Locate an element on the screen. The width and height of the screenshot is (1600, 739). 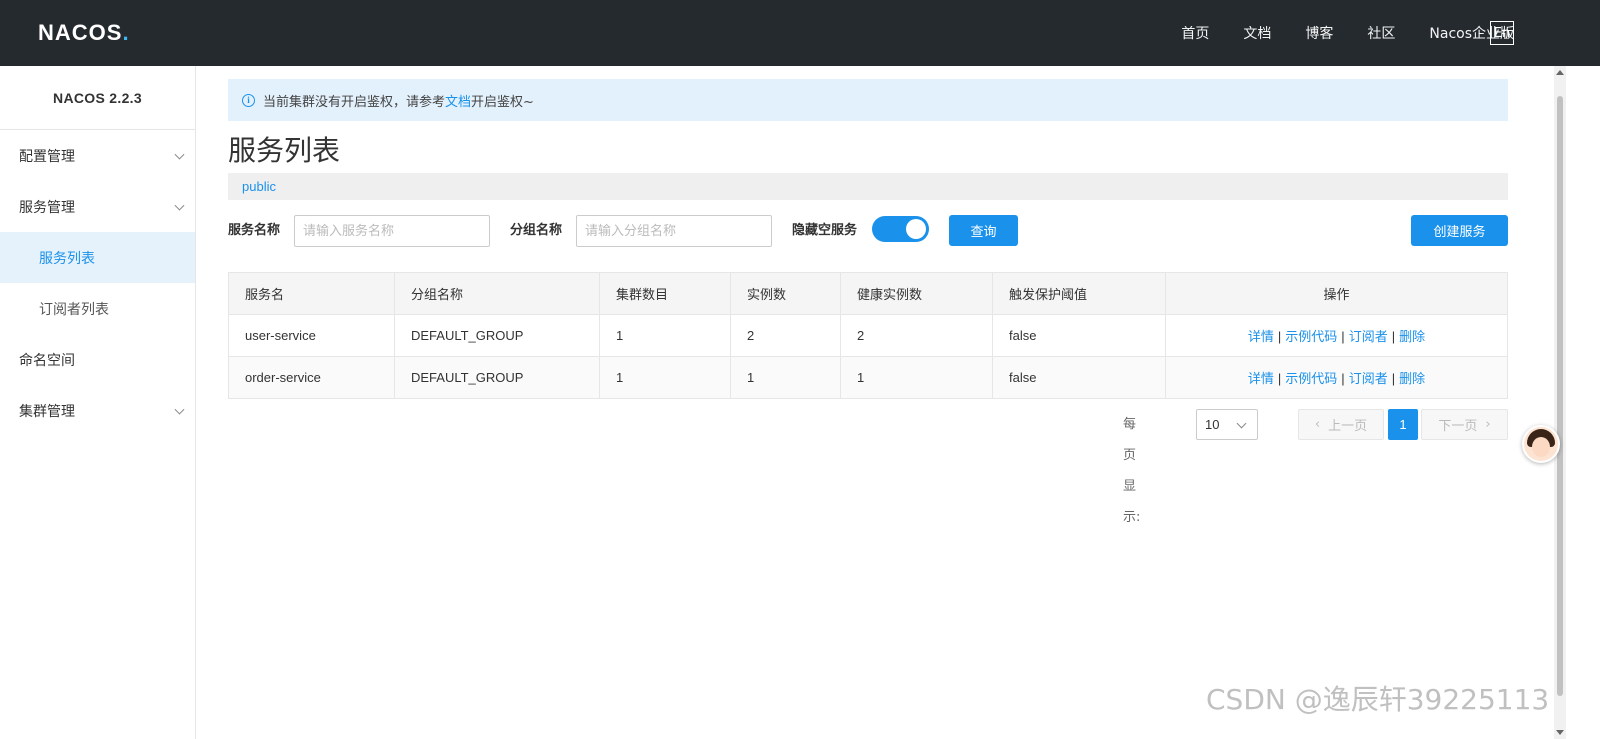
col-service-name: 服务名 is located at coordinates (311, 293).